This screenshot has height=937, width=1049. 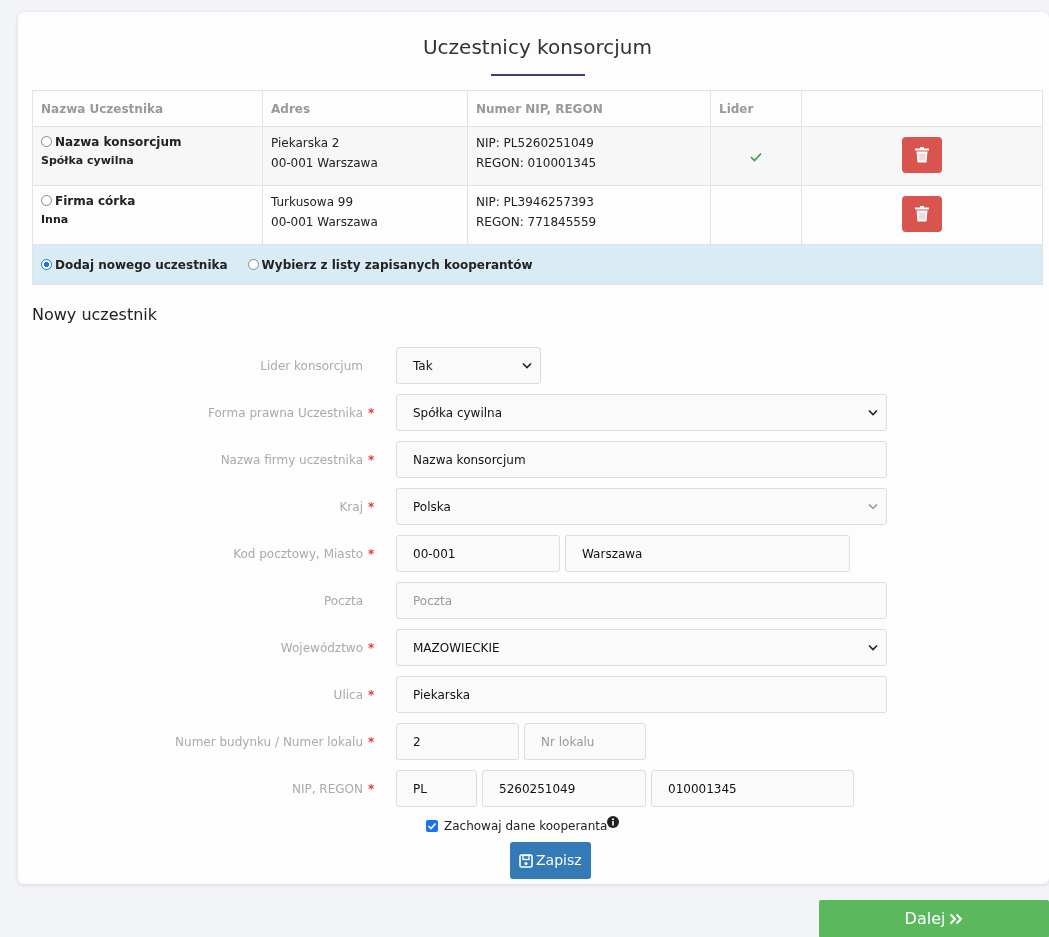 I want to click on input-field: Nazwa konsorcjum, so click(x=641, y=459).